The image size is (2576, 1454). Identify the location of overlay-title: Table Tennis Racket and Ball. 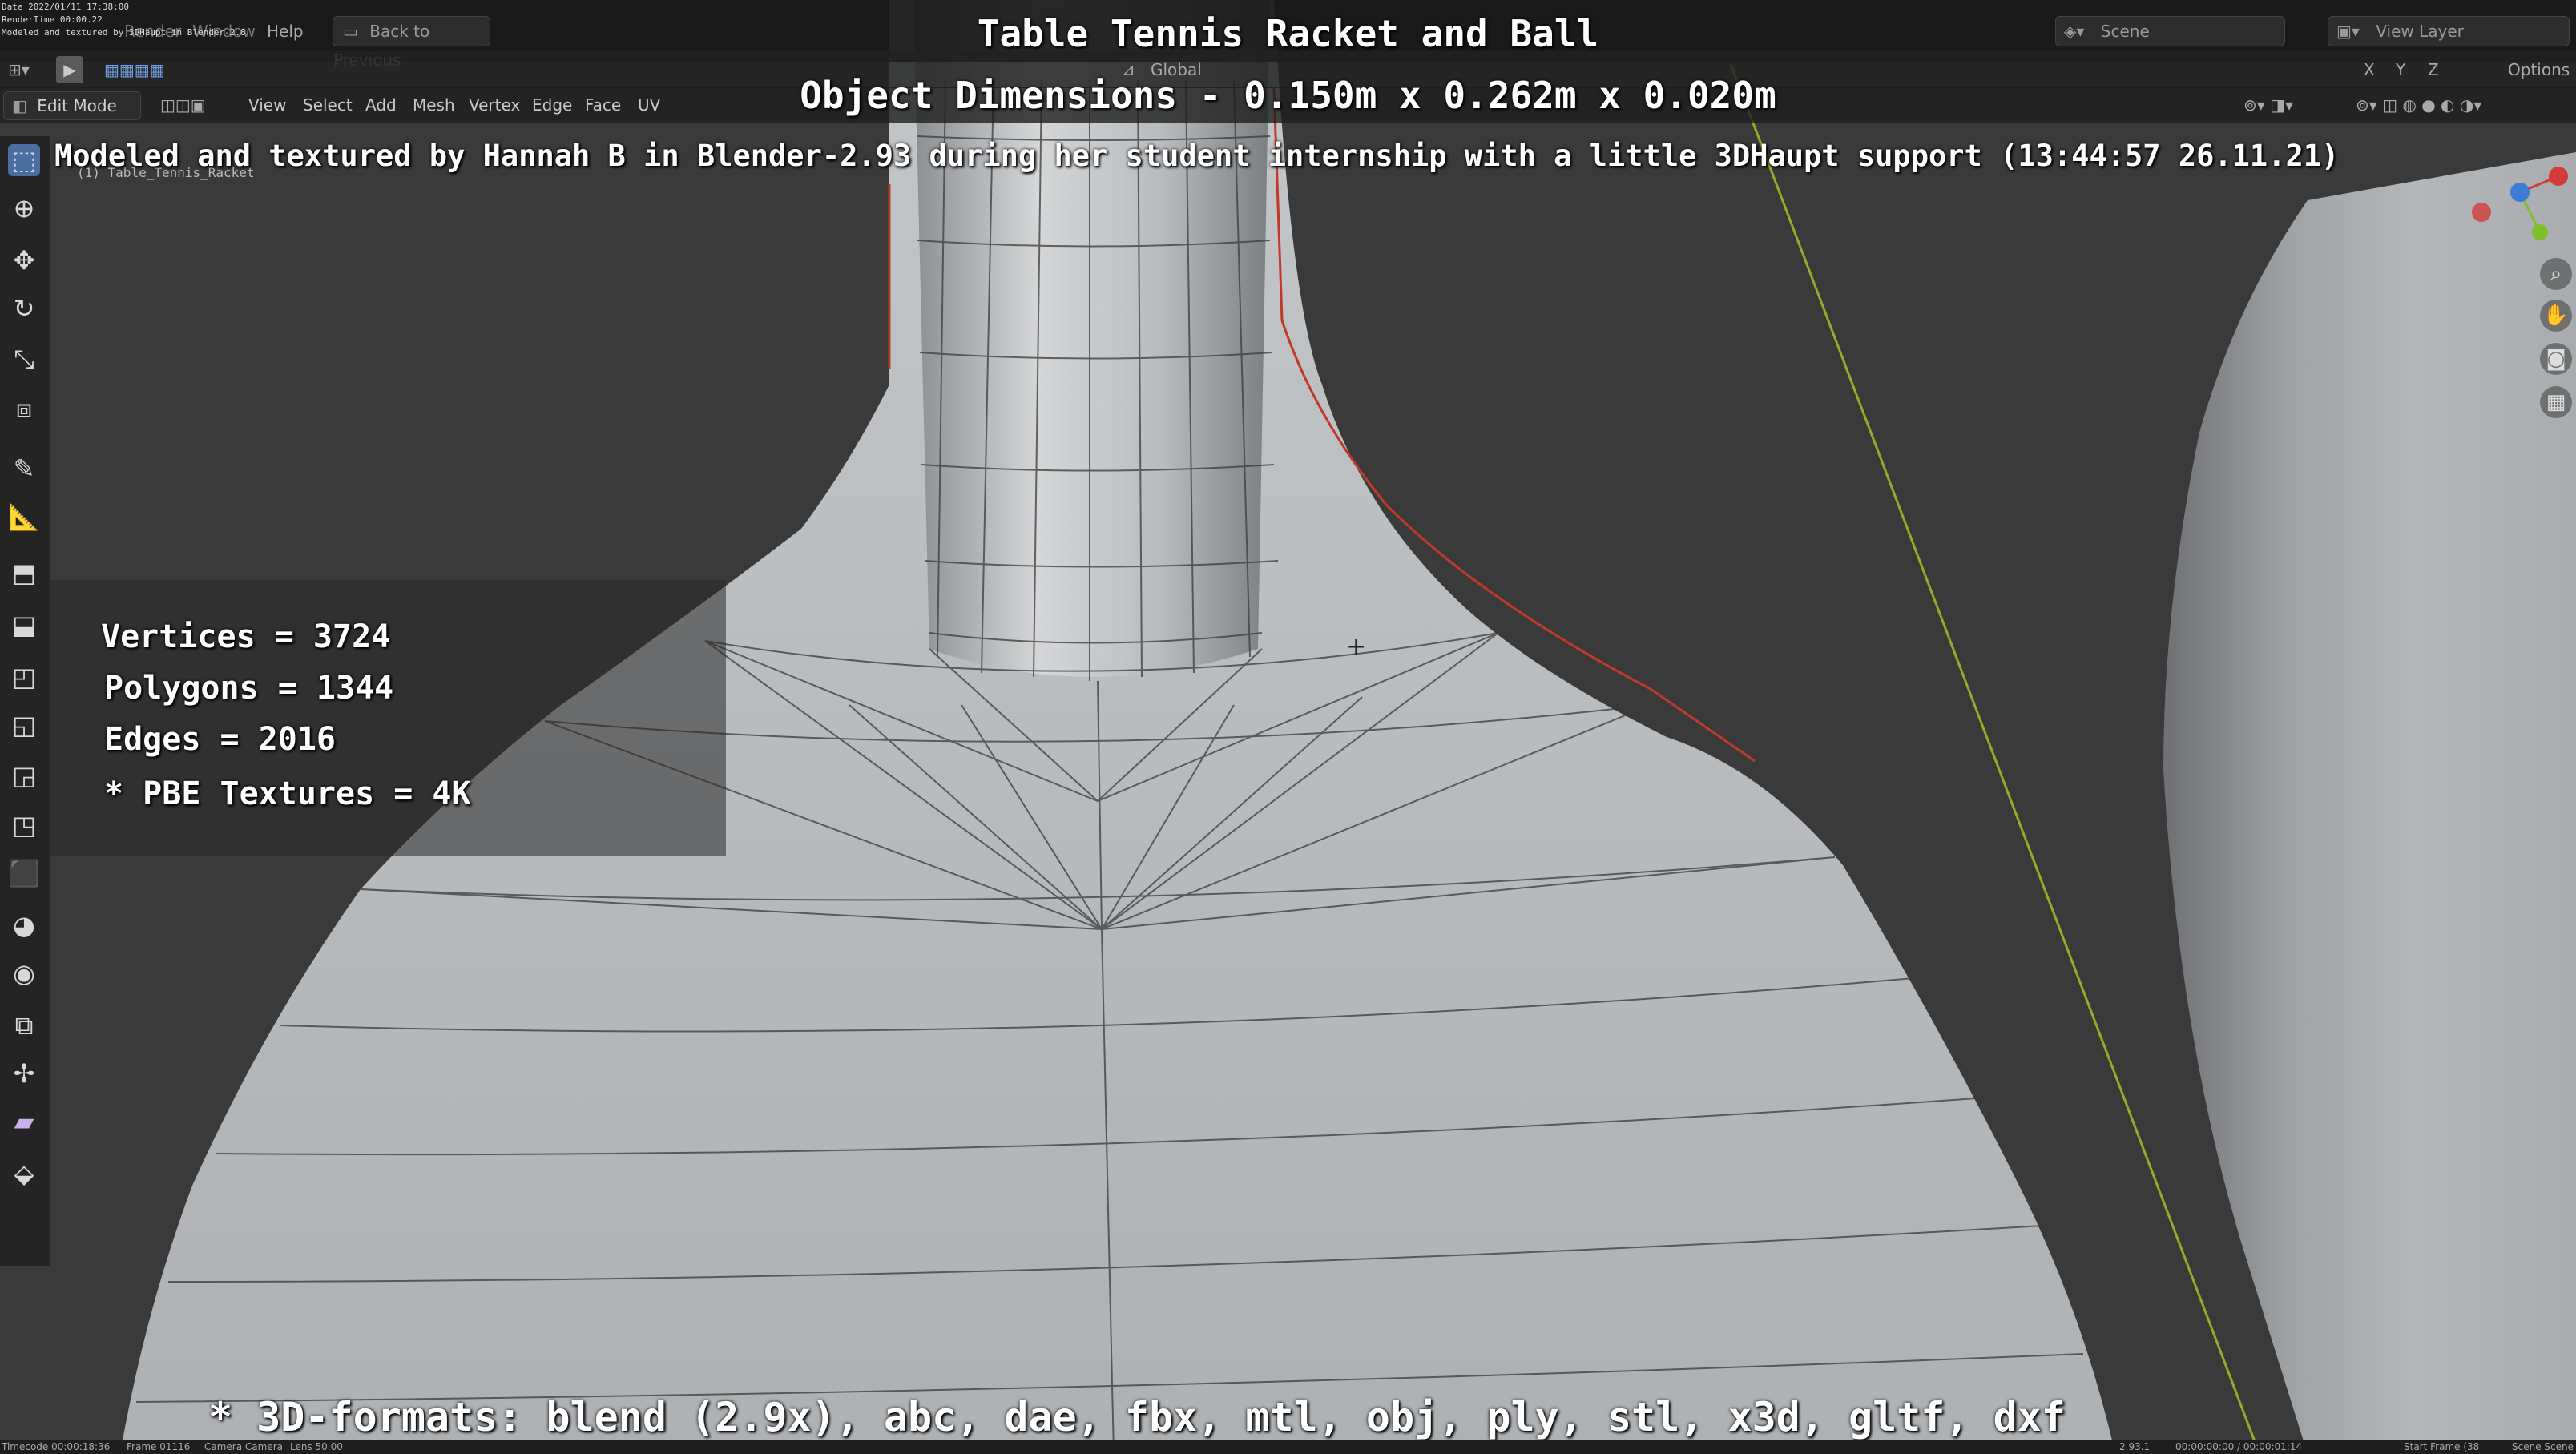
(1288, 34).